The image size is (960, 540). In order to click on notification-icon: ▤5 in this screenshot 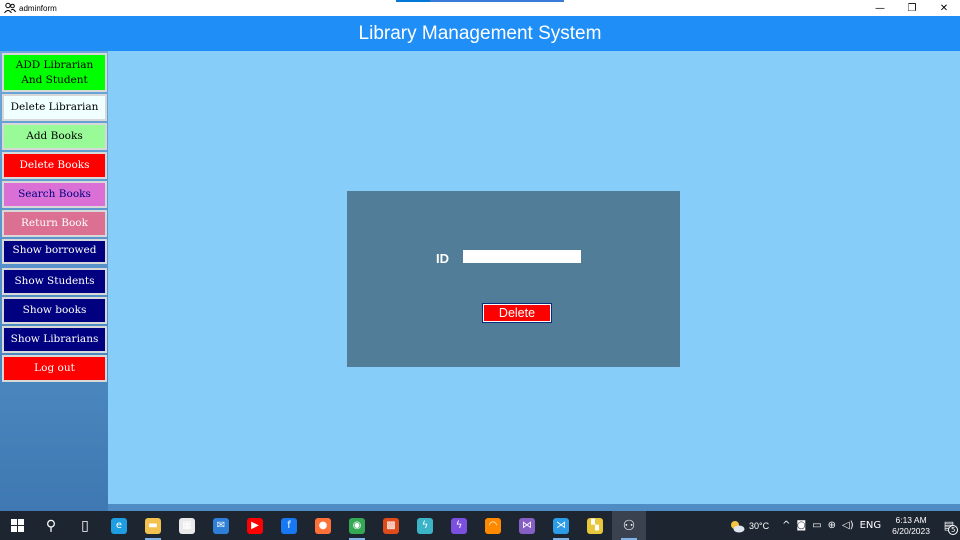, I will do `click(951, 527)`.